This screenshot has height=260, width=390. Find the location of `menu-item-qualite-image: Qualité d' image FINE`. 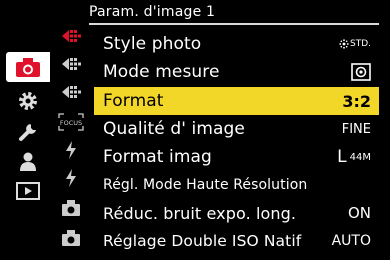

menu-item-qualite-image: Qualité d' image FINE is located at coordinates (236, 129).